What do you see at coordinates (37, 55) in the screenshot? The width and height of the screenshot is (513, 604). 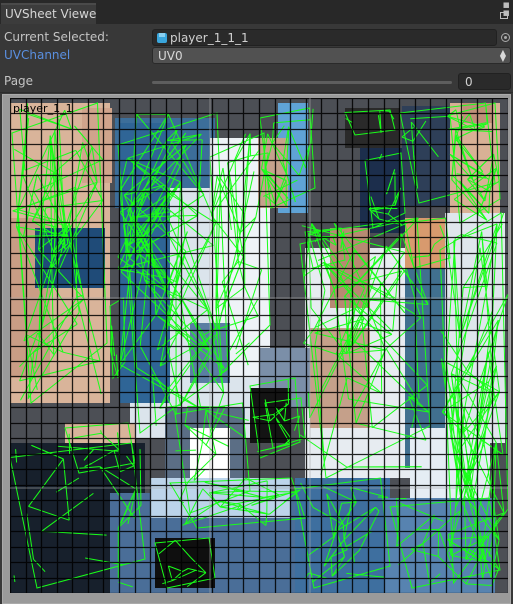 I see `uvchannel-label: UVChannel` at bounding box center [37, 55].